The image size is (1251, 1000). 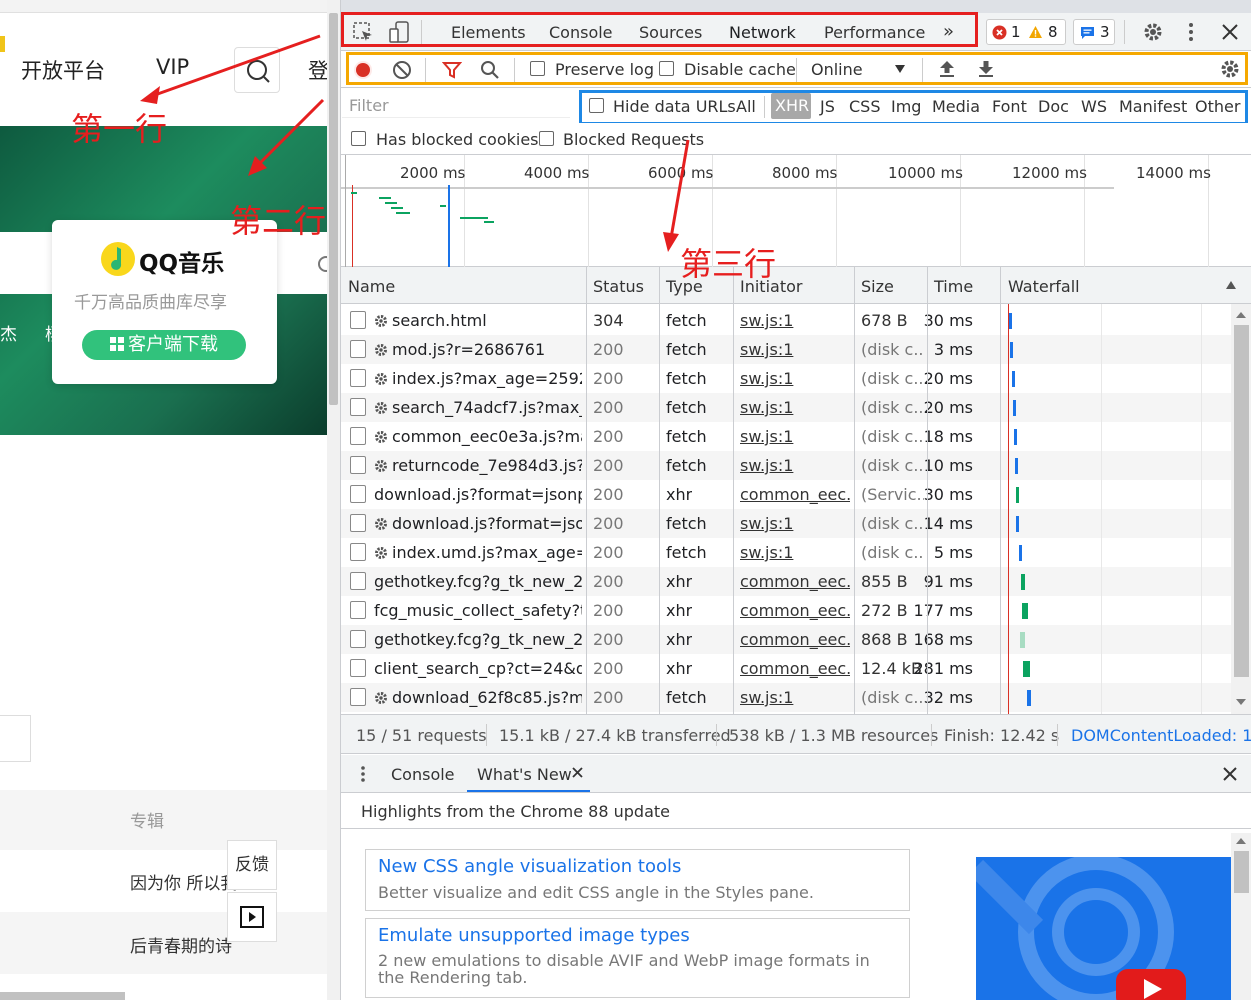 I want to click on annotation-label-row1: 第一行, so click(x=119, y=129).